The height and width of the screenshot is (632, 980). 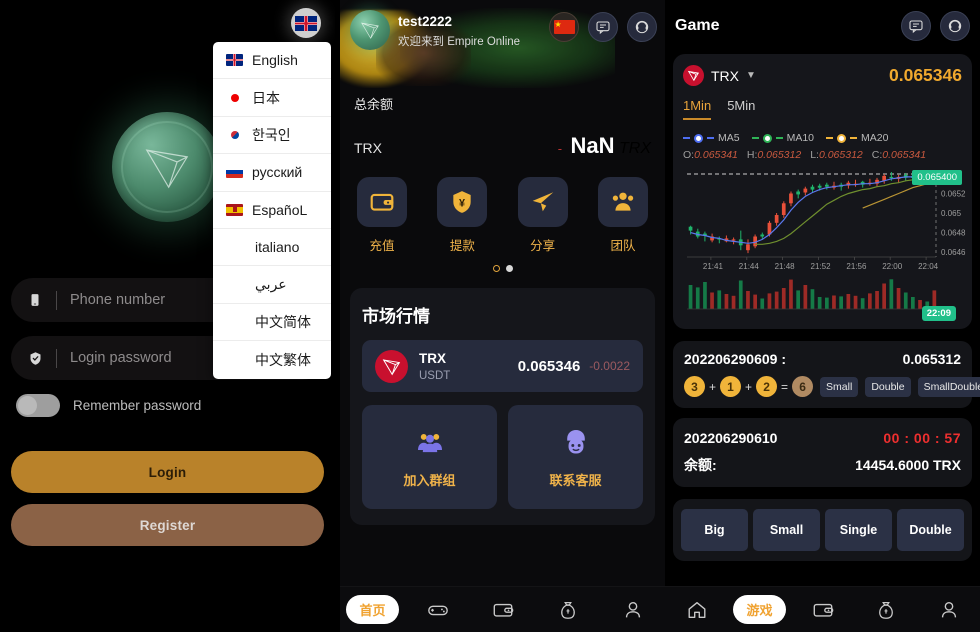 What do you see at coordinates (429, 480) in the screenshot?
I see `tile-label: 加入群组` at bounding box center [429, 480].